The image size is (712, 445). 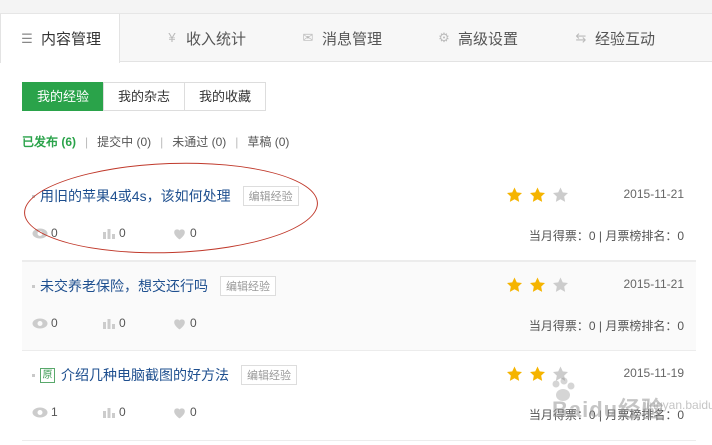 I want to click on yen-icon: ¥, so click(x=172, y=37).